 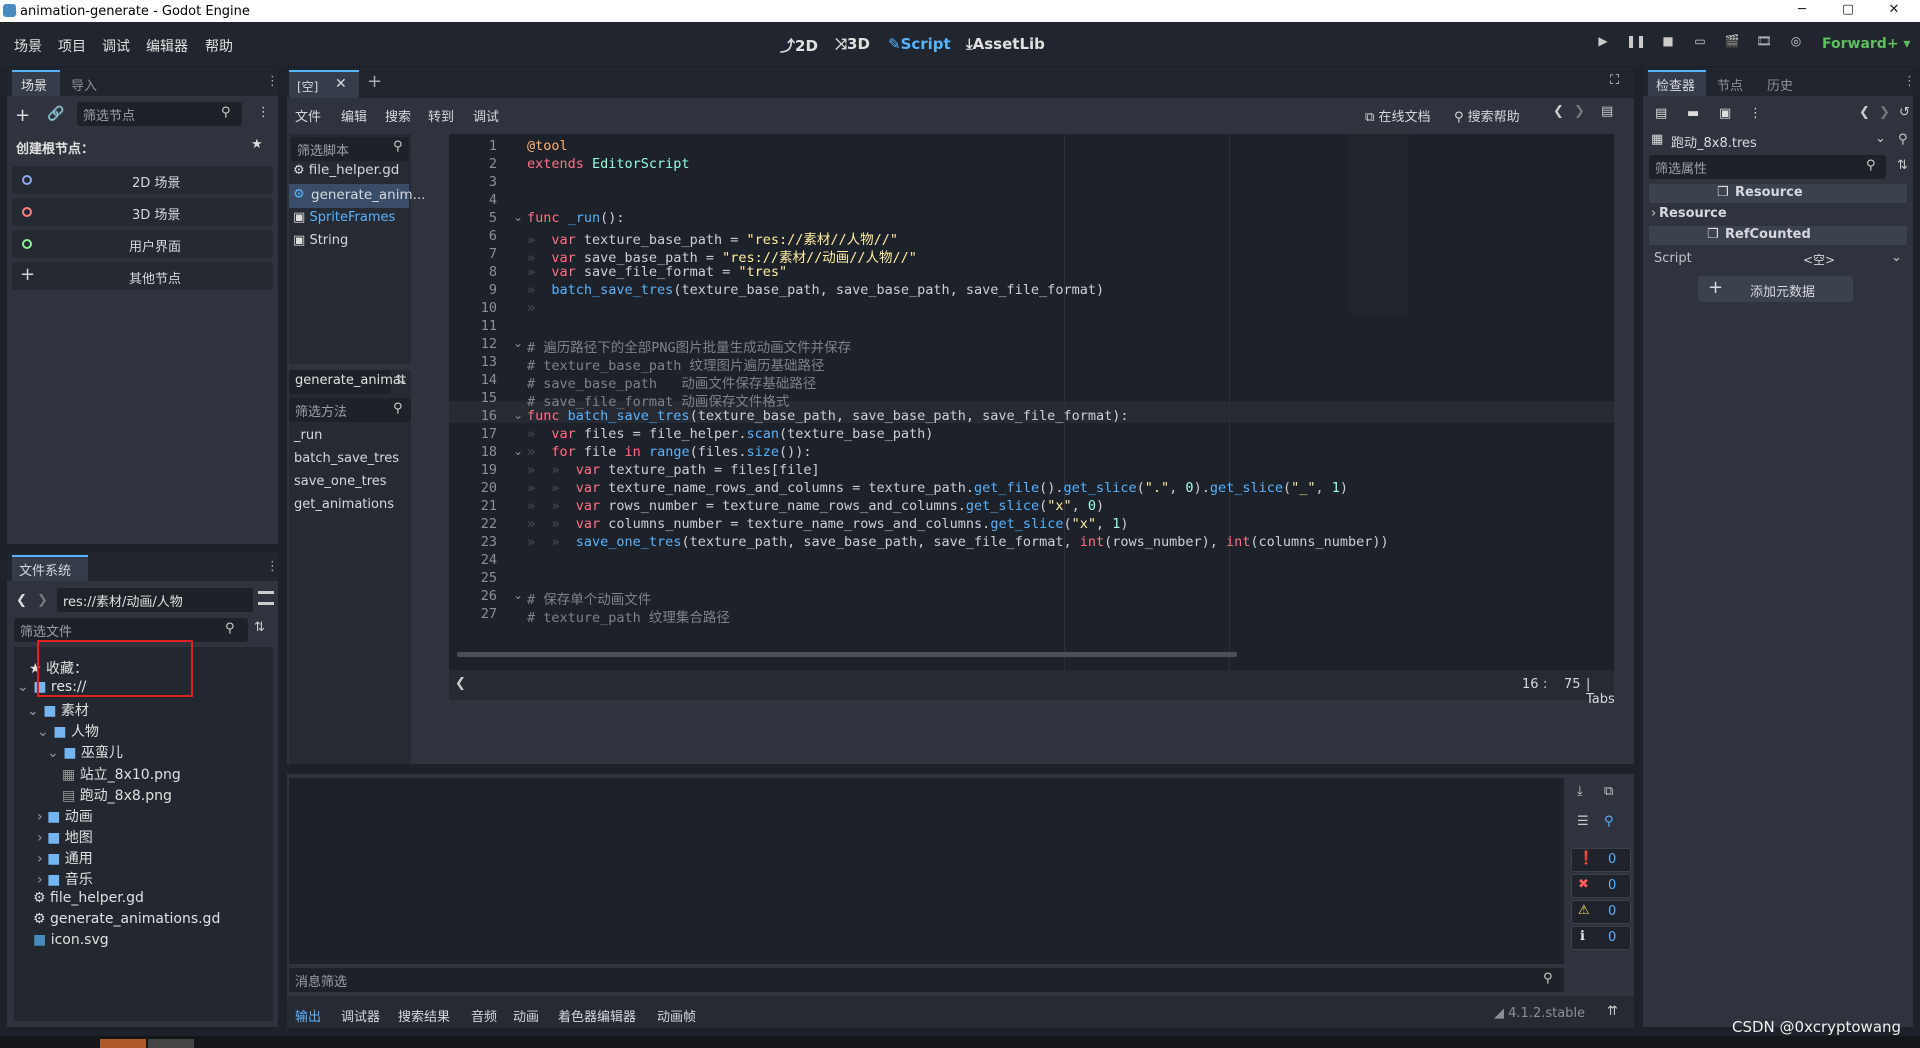 I want to click on movie-maker-icon: ◎, so click(x=1796, y=44).